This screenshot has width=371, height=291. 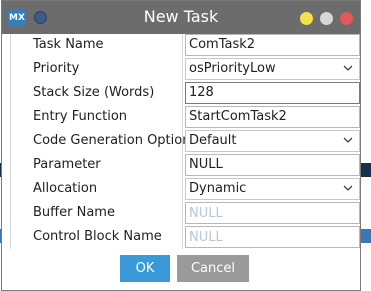 What do you see at coordinates (346, 18) in the screenshot?
I see `close-button` at bounding box center [346, 18].